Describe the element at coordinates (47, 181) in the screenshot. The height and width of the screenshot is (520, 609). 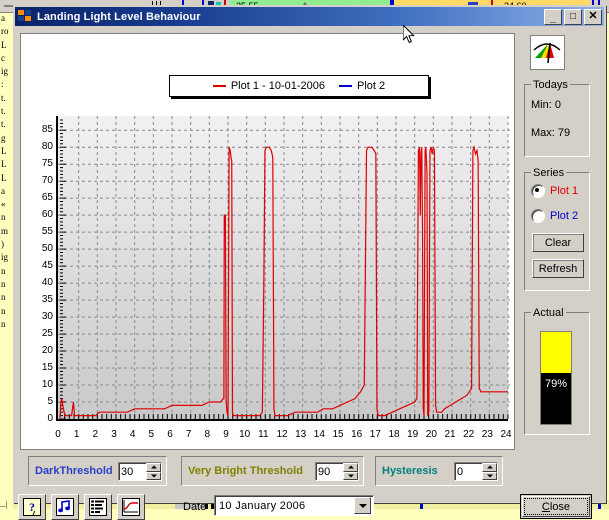
I see `y-tick-label: 70` at that location.